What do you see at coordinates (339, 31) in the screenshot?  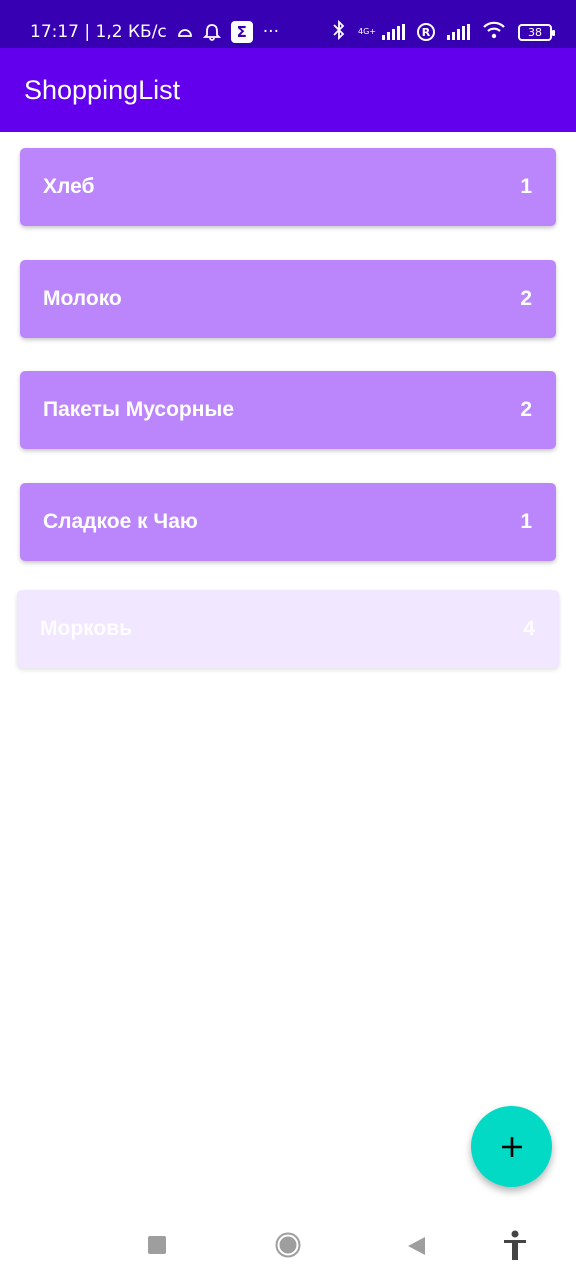 I see `bluetooth-icon` at bounding box center [339, 31].